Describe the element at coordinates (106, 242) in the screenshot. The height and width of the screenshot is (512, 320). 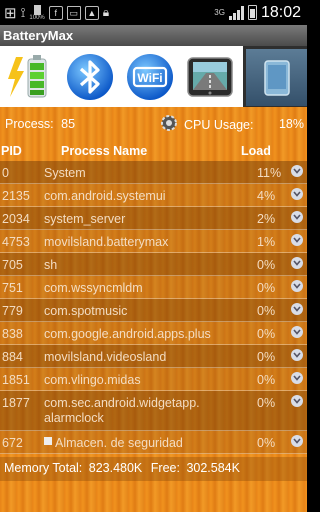
I see `row-process-name-text: movilsland.batterymax` at that location.